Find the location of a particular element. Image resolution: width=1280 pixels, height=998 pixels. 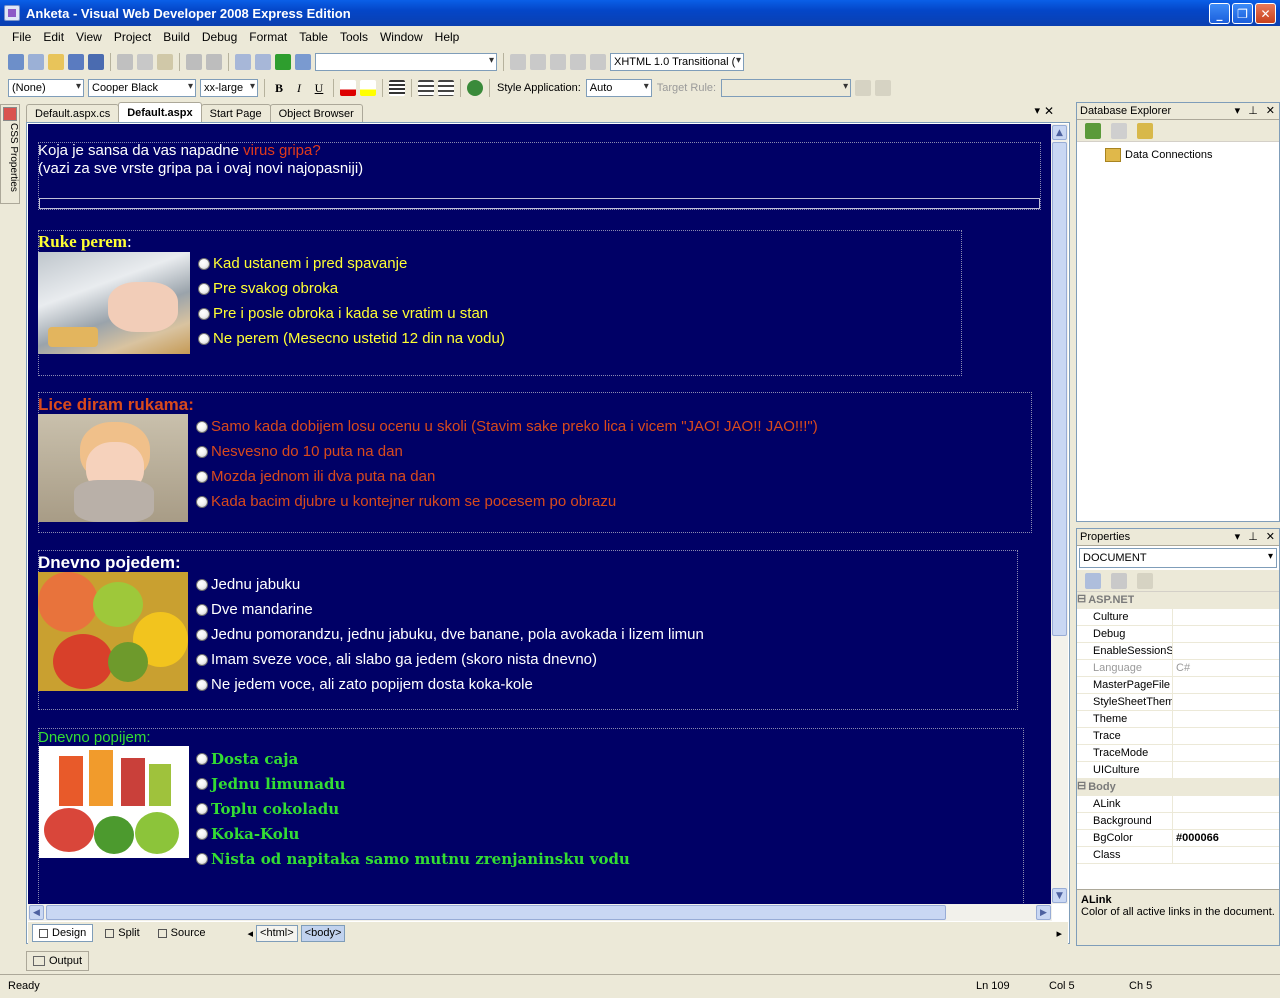

scroll-down-icon: ▼ is located at coordinates (1059, 895).